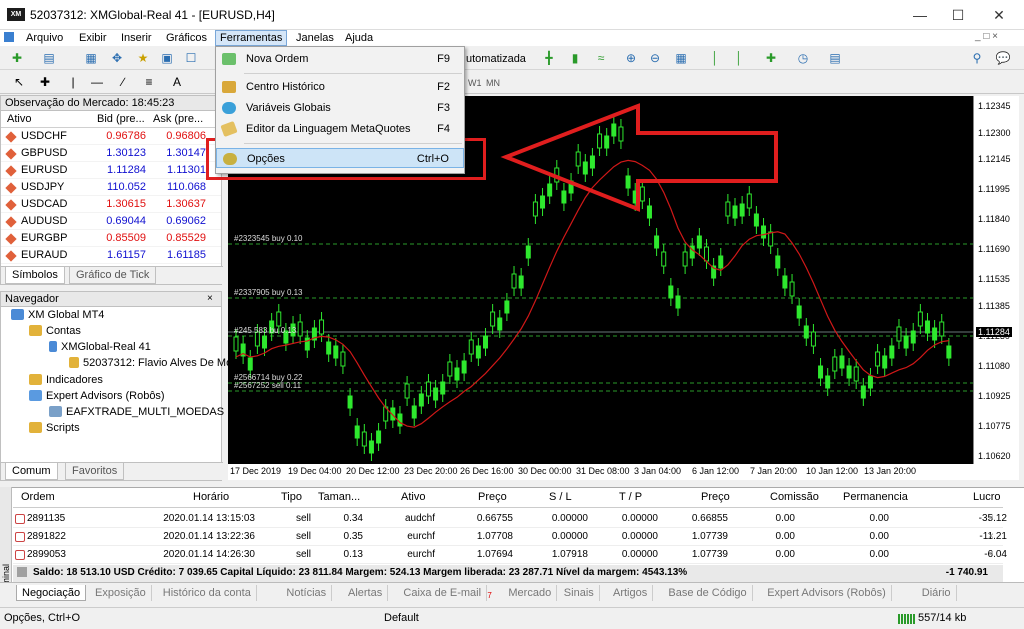  I want to click on col-8: Preço, so click(715, 497).